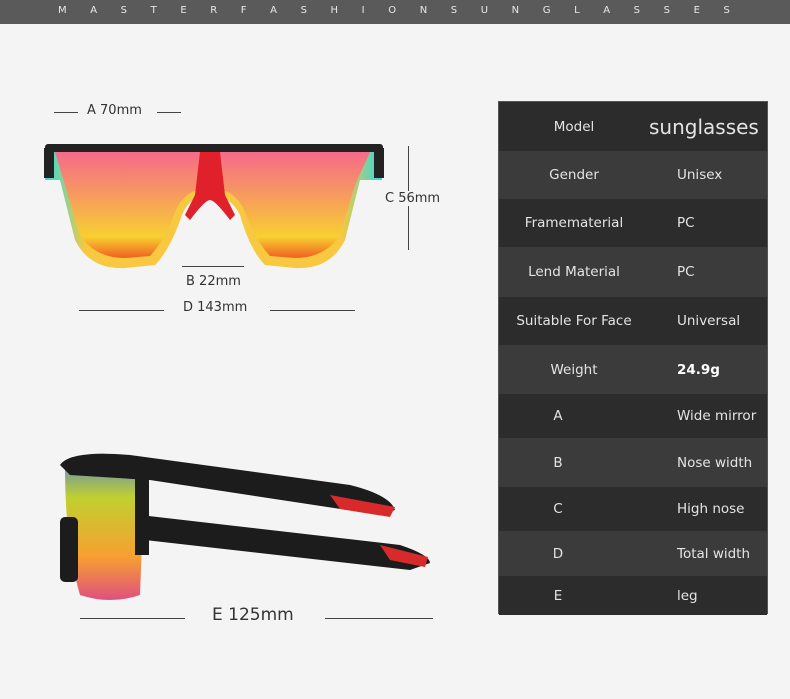 This screenshot has width=790, height=699. What do you see at coordinates (379, 618) in the screenshot?
I see `dim-e-arrow-right` at bounding box center [379, 618].